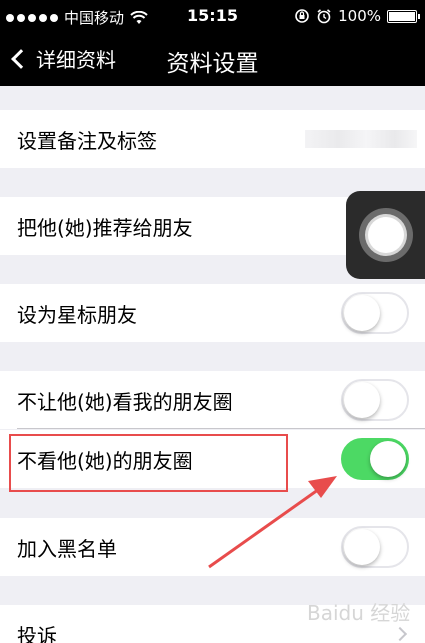 This screenshot has width=425, height=643. Describe the element at coordinates (212, 547) in the screenshot. I see `row-blacklist: 加入黑名单` at that location.